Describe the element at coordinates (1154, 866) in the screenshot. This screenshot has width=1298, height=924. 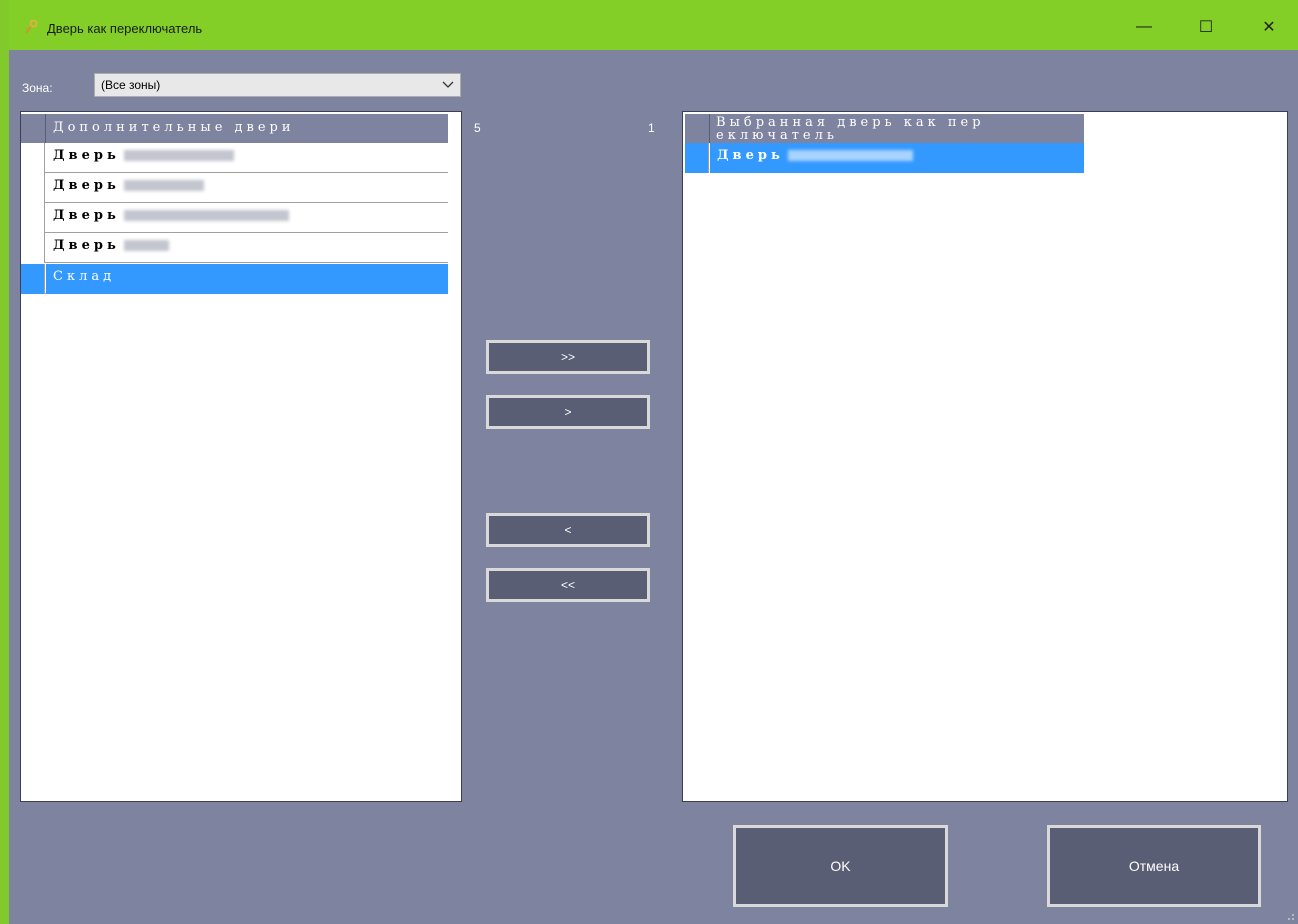
I see `cancel-button: Отмена` at that location.